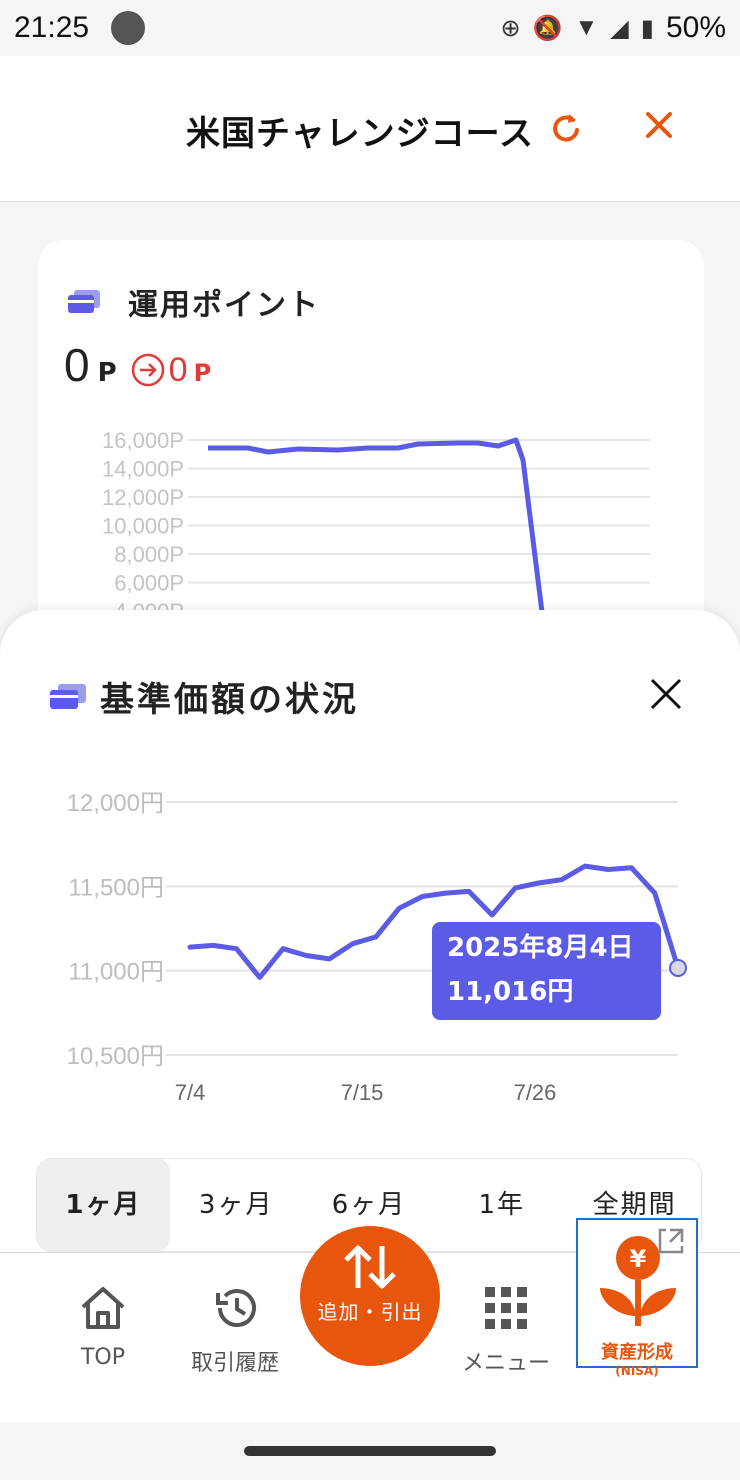  What do you see at coordinates (236, 1205) in the screenshot?
I see `tab-3-months: 3ヶ月` at bounding box center [236, 1205].